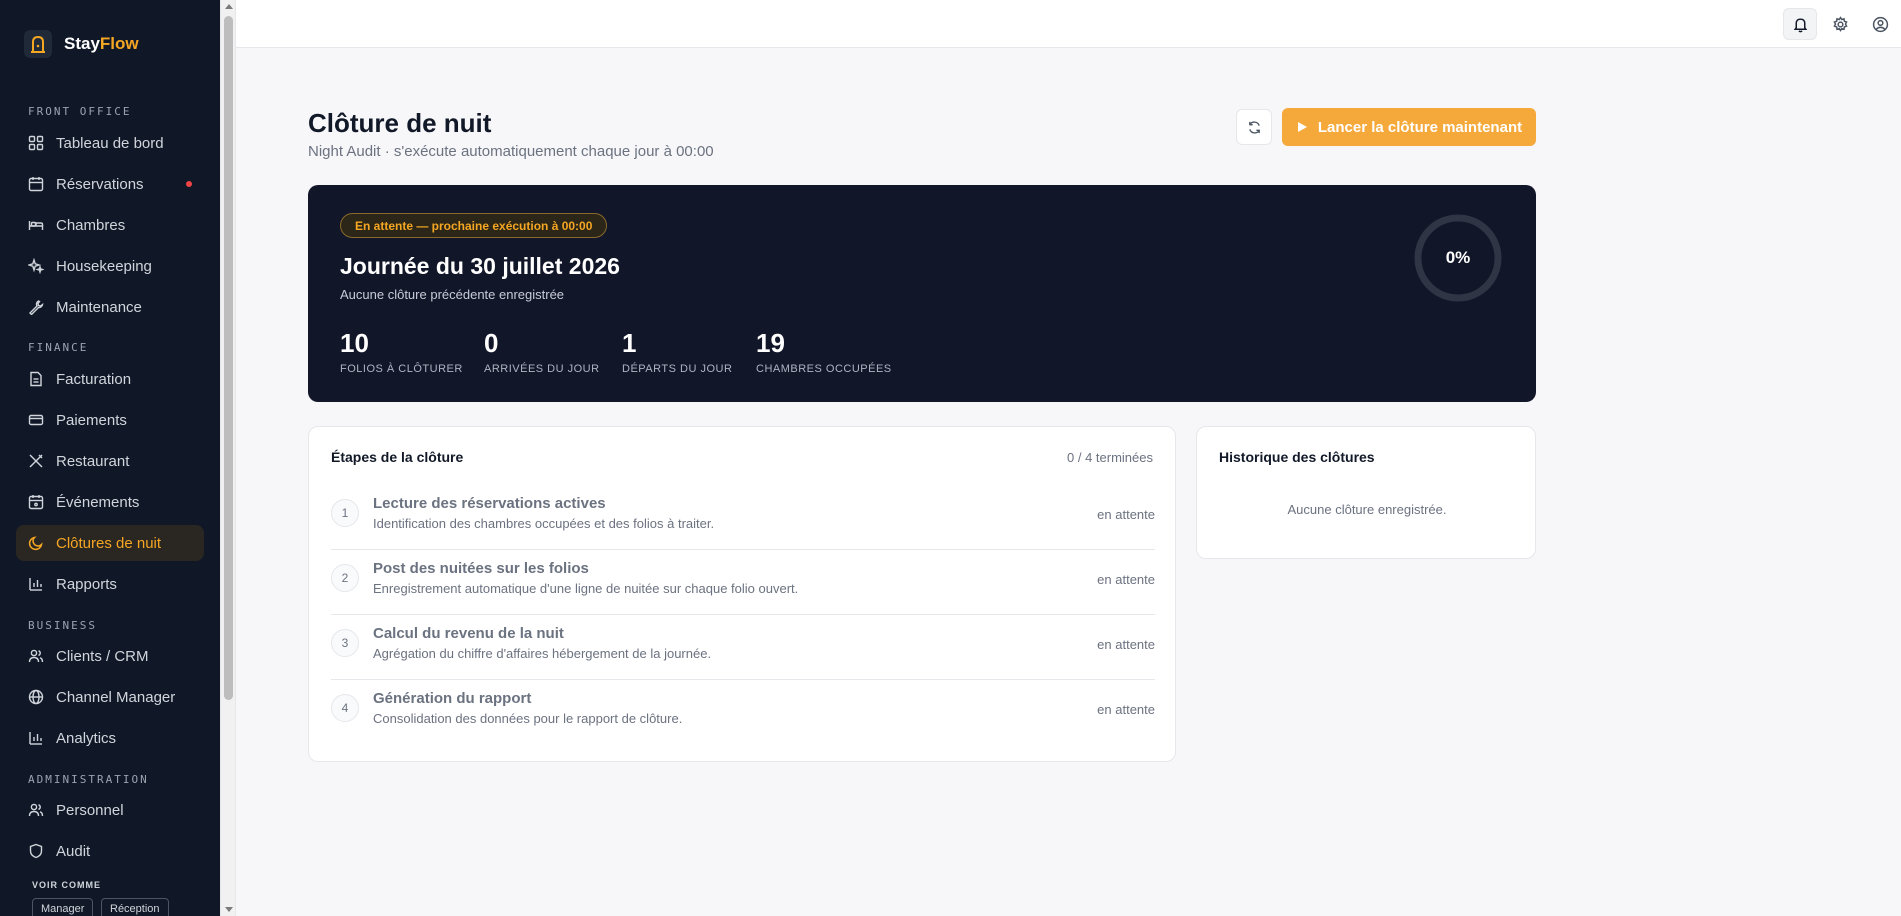  I want to click on sidebar-item-label: Housekeeping, so click(104, 266).